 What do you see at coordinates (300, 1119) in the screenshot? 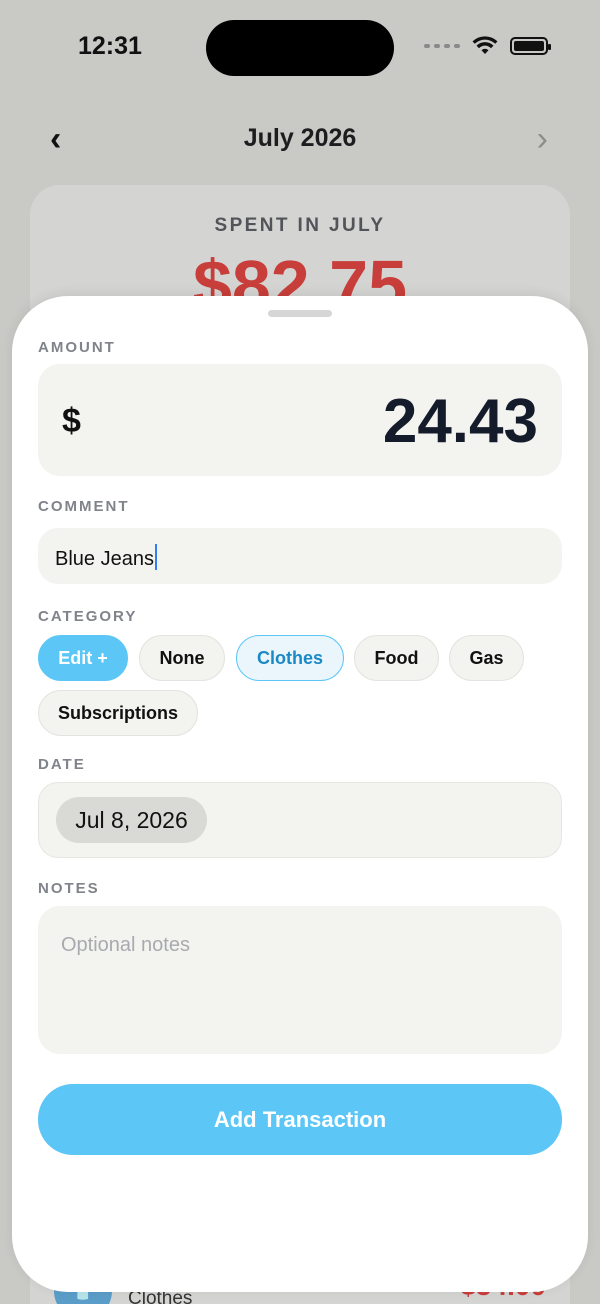
I see `add-transaction-button: Add Transaction` at bounding box center [300, 1119].